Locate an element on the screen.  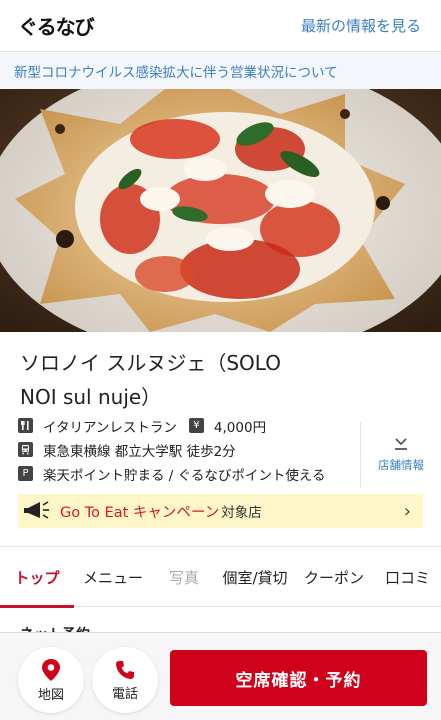
points-text: 楽天ポイント貯まる / ぐるなびポイント使える is located at coordinates (184, 475).